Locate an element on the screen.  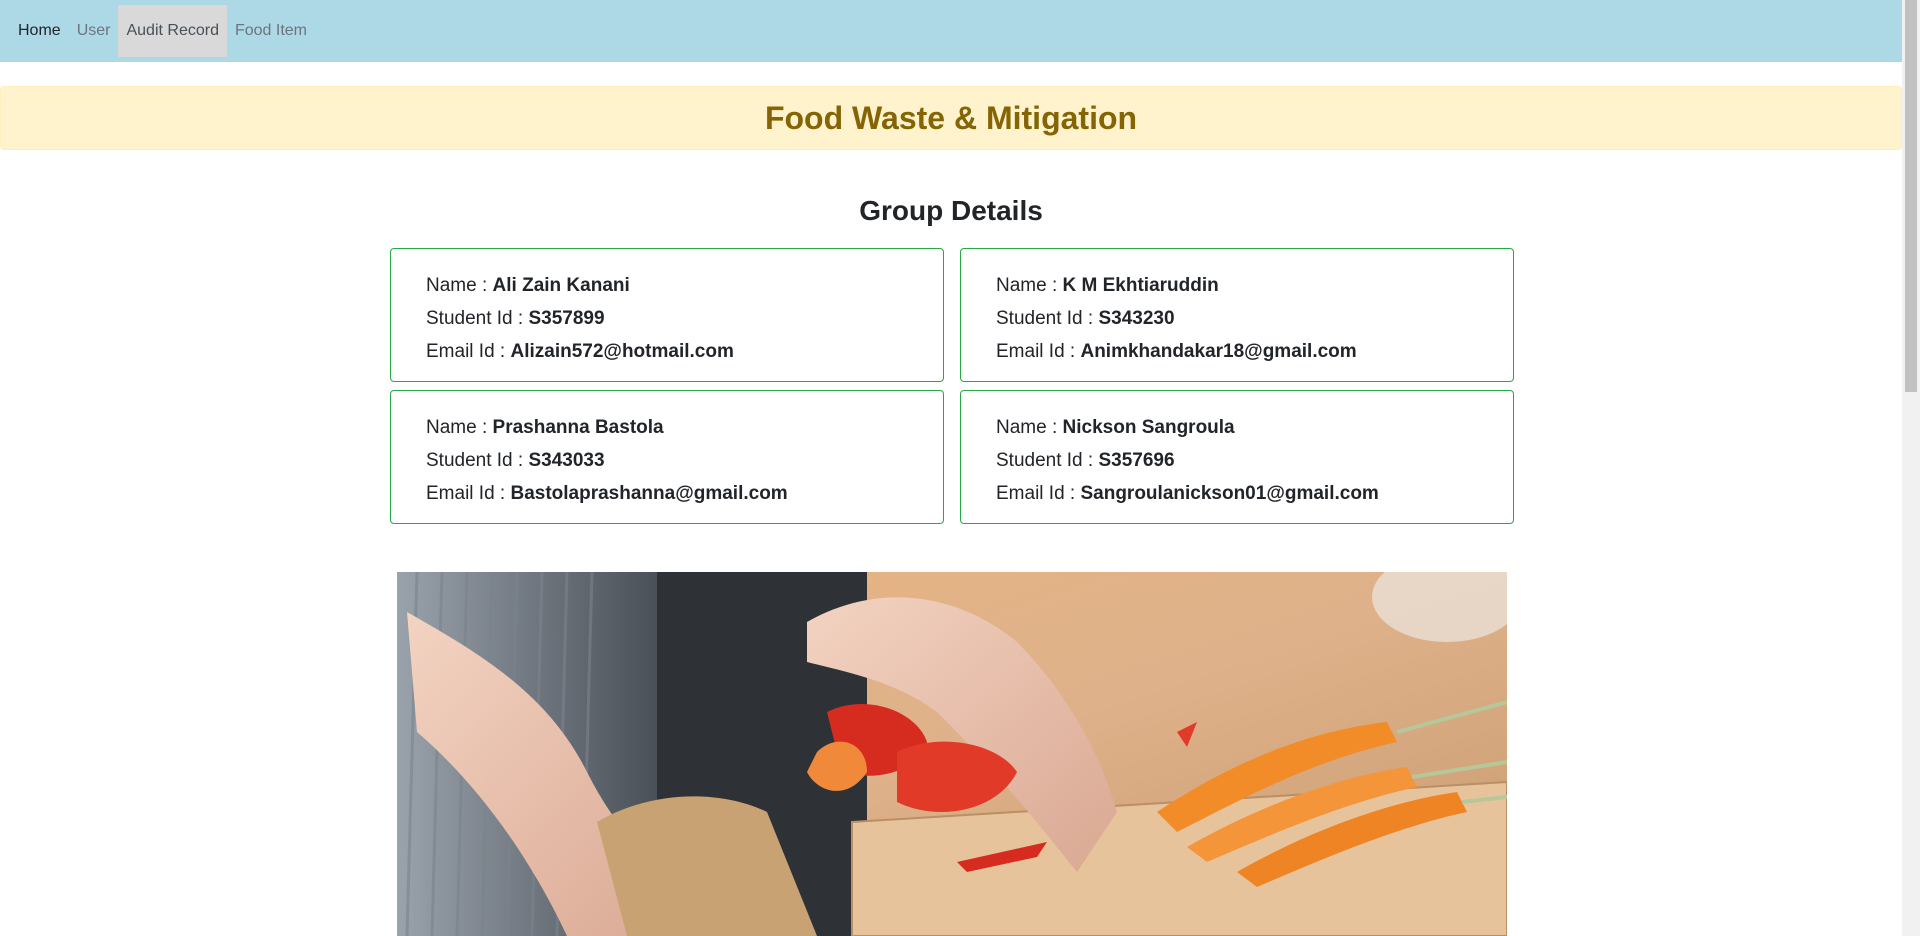
page-banner: Food Waste & Mitigation is located at coordinates (951, 118).